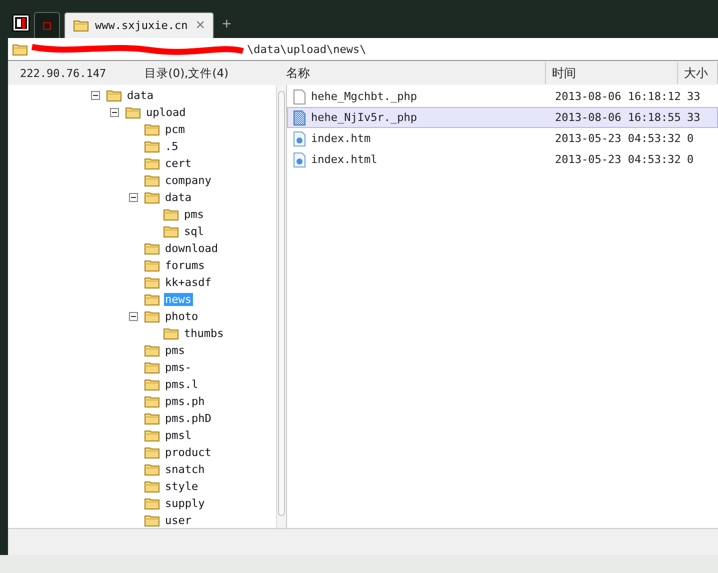 This screenshot has height=573, width=718. I want to click on browser-tab: www.sxjuxie.cn ×, so click(139, 25).